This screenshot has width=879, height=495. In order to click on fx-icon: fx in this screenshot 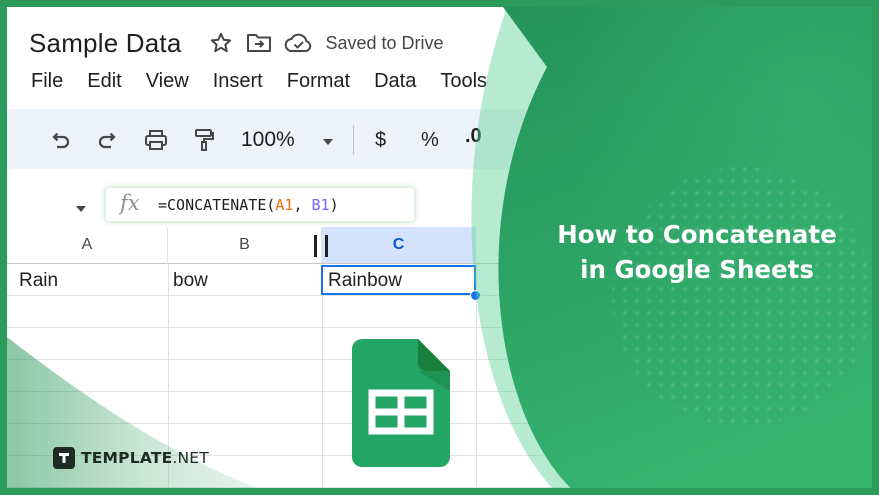, I will do `click(130, 203)`.